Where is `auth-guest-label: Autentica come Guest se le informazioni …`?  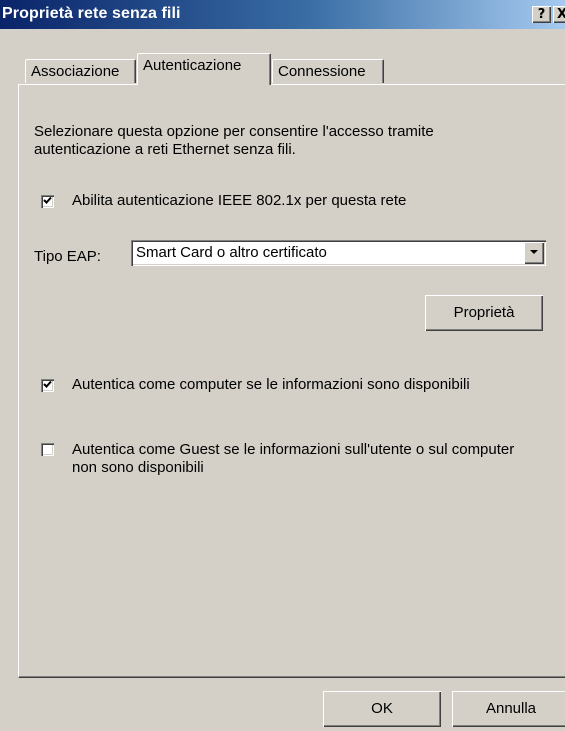
auth-guest-label: Autentica come Guest se le informazioni … is located at coordinates (293, 458).